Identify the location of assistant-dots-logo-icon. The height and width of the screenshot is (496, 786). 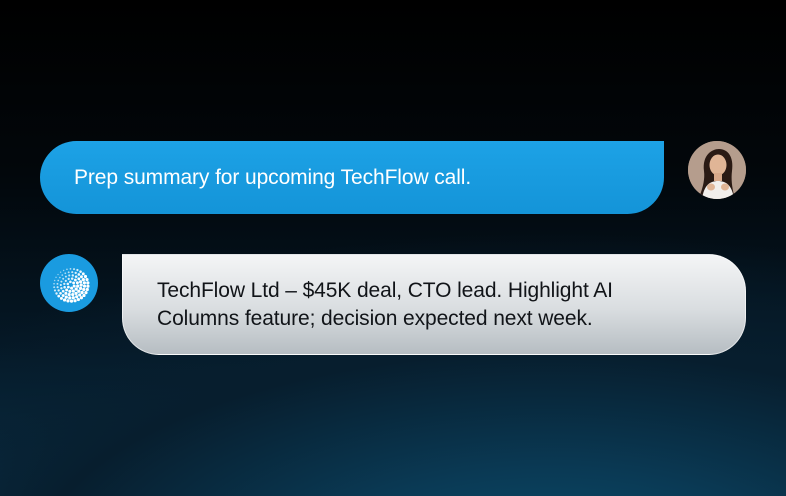
(71, 285).